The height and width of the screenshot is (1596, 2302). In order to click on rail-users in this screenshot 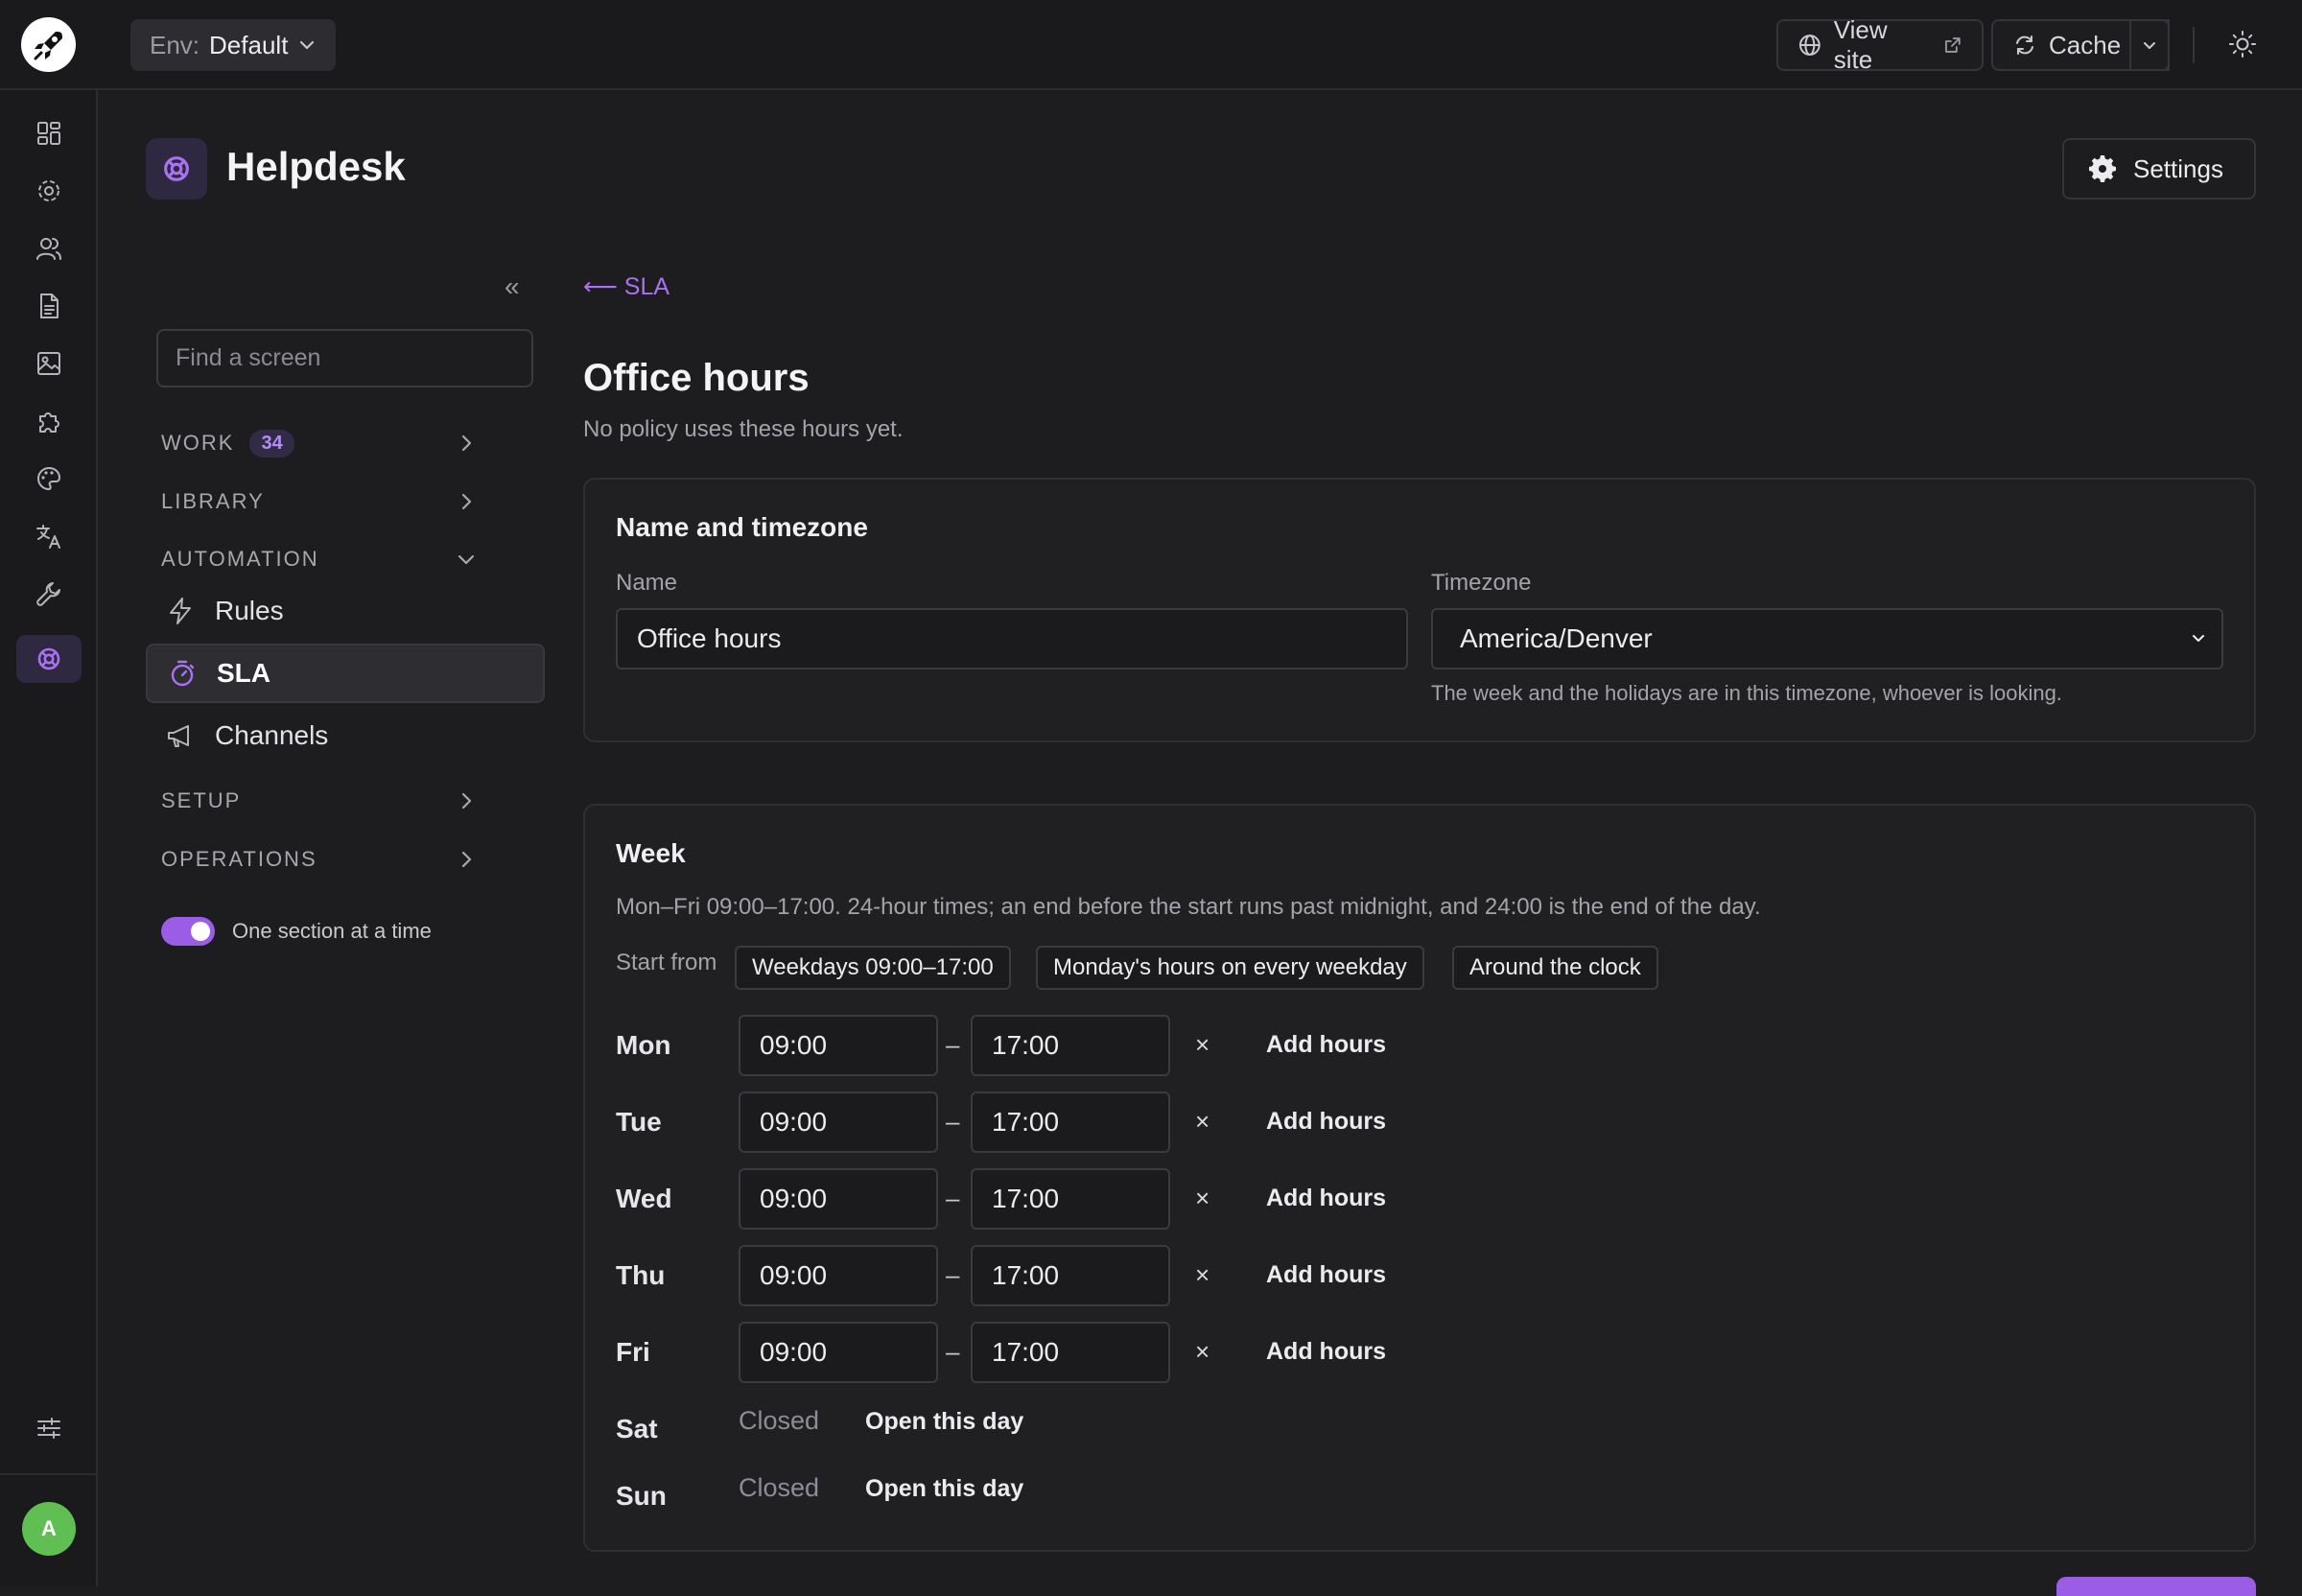, I will do `click(49, 248)`.